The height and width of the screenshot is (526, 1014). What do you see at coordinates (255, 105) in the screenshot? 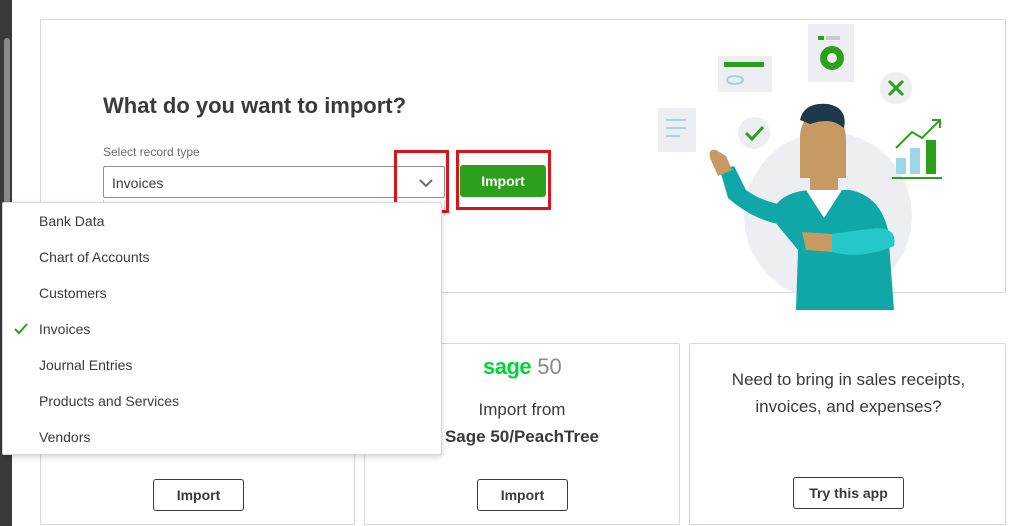
I see `page-title: What do you want to import?` at bounding box center [255, 105].